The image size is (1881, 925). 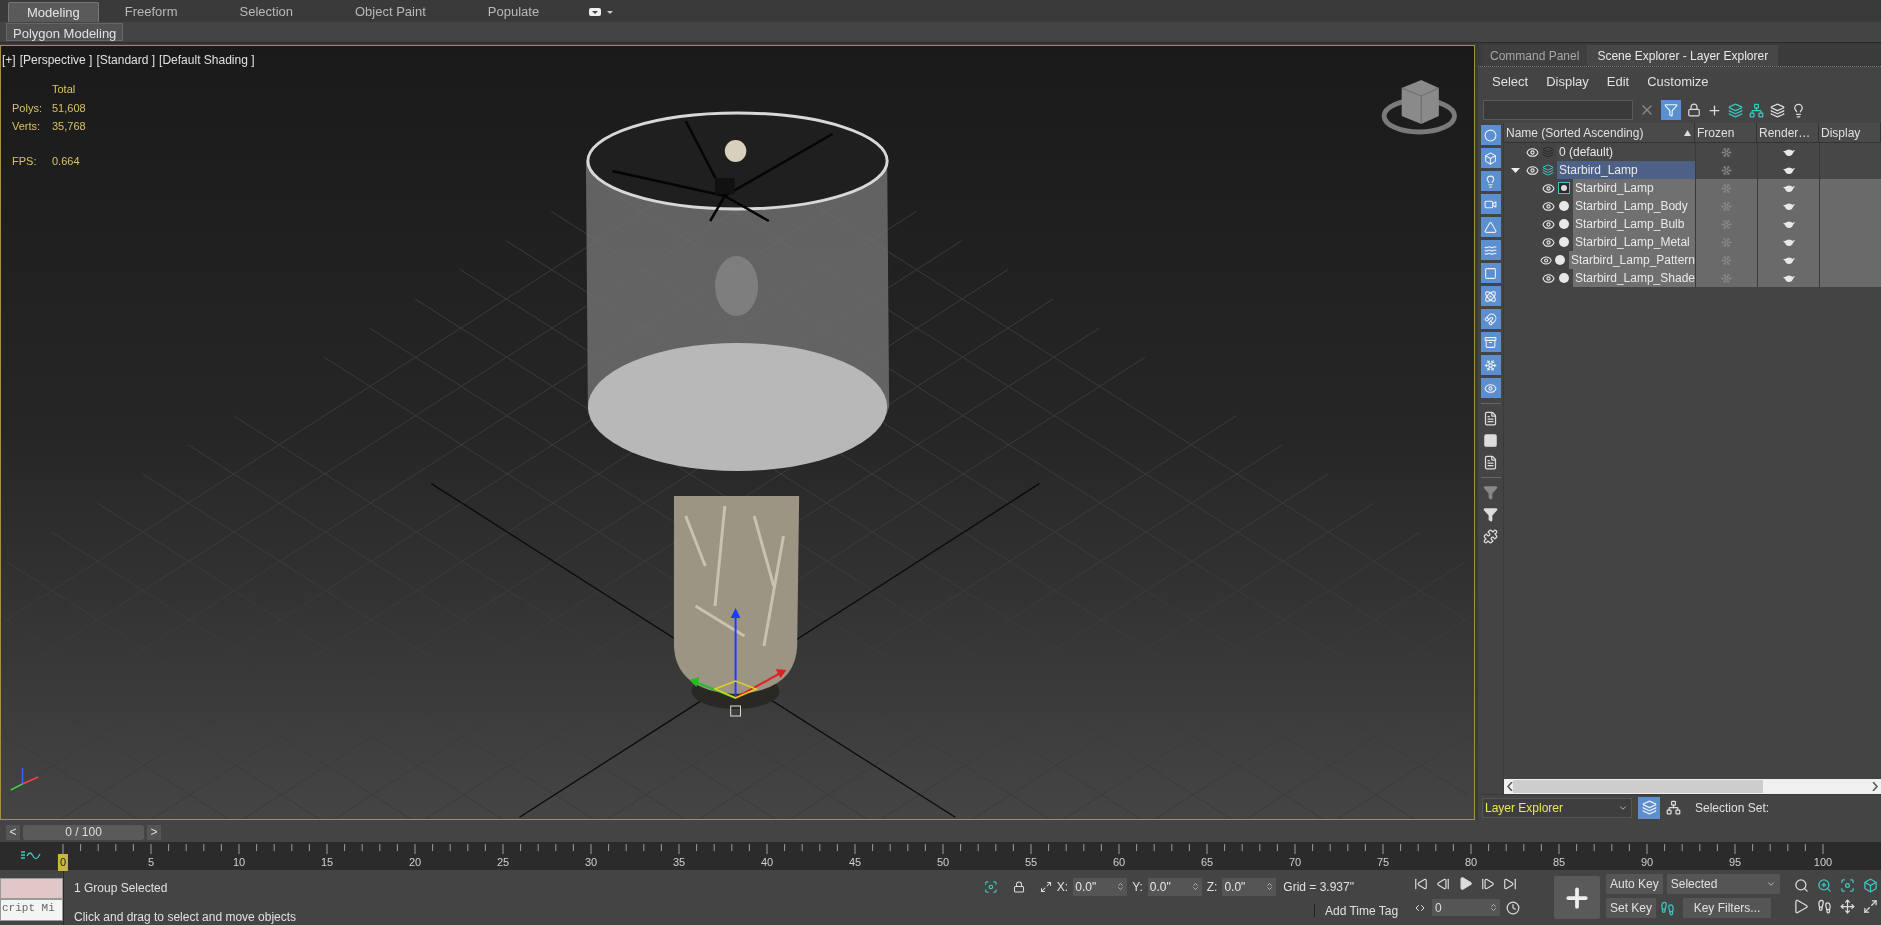 I want to click on lightbulb-filter-button, so click(x=1490, y=181).